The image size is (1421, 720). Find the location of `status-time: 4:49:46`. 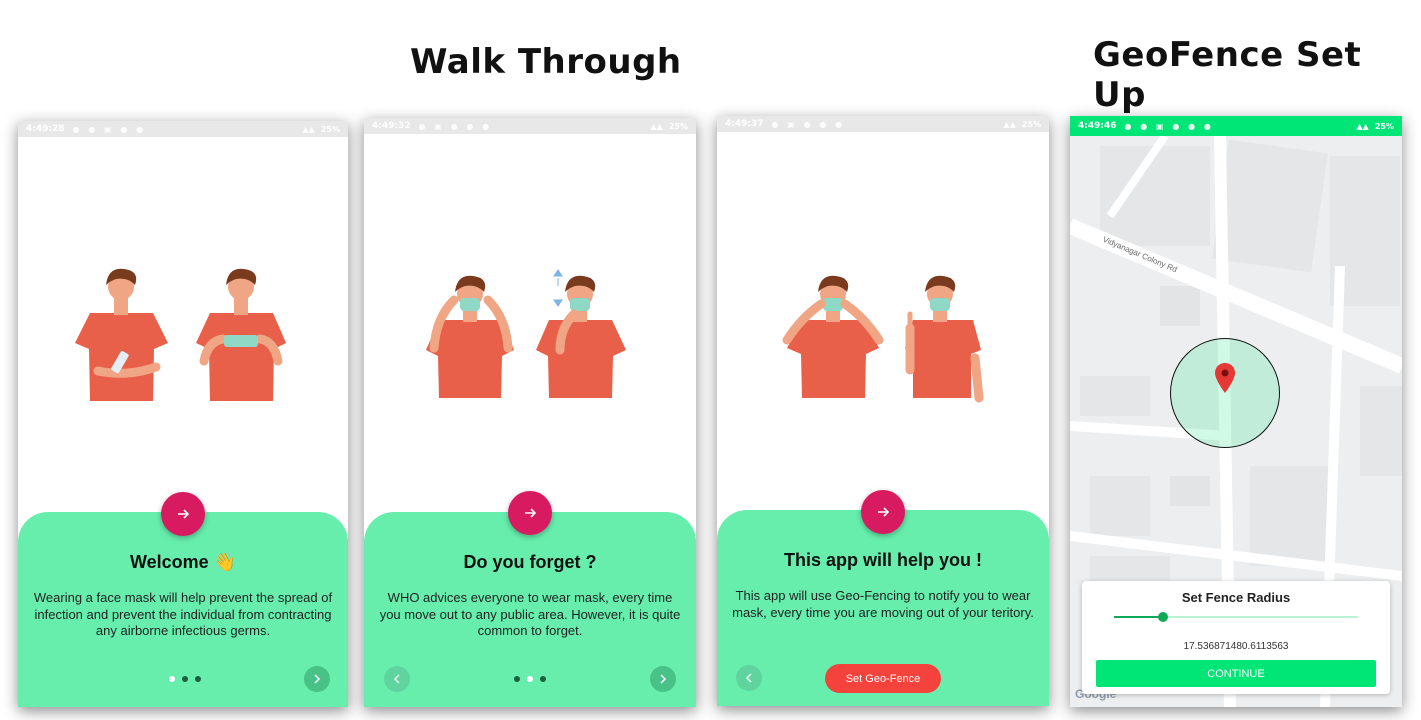

status-time: 4:49:46 is located at coordinates (1097, 126).